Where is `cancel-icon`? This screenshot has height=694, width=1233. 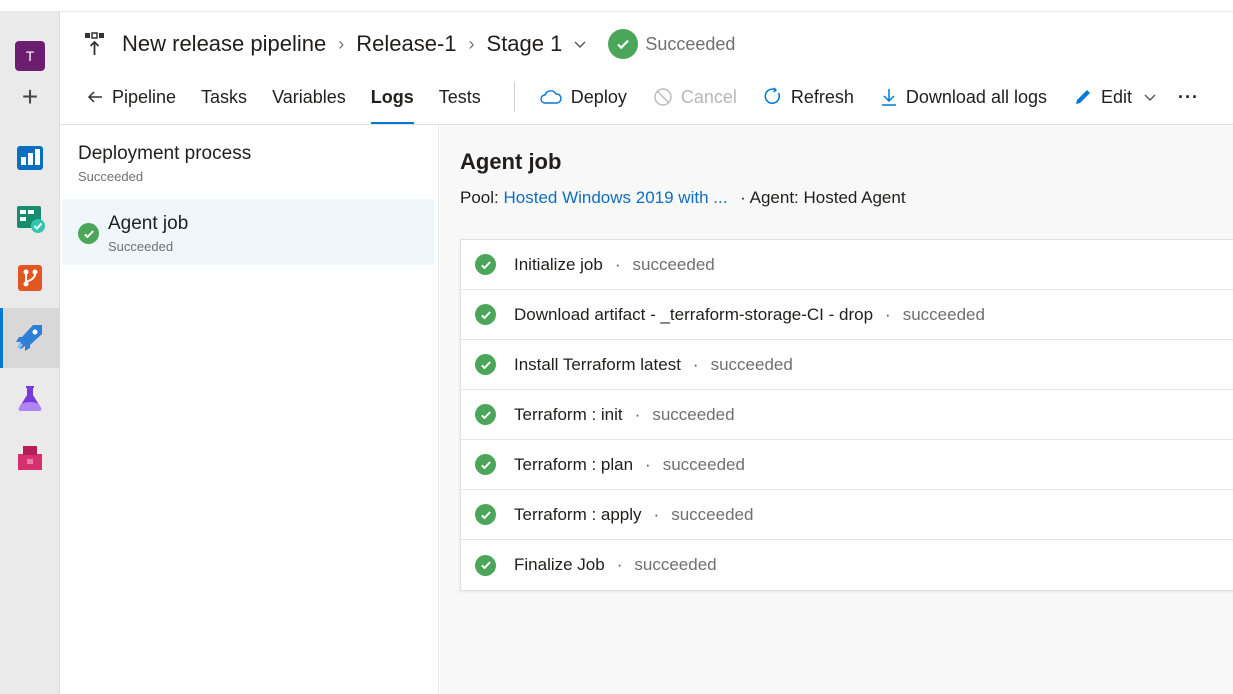
cancel-icon is located at coordinates (663, 97).